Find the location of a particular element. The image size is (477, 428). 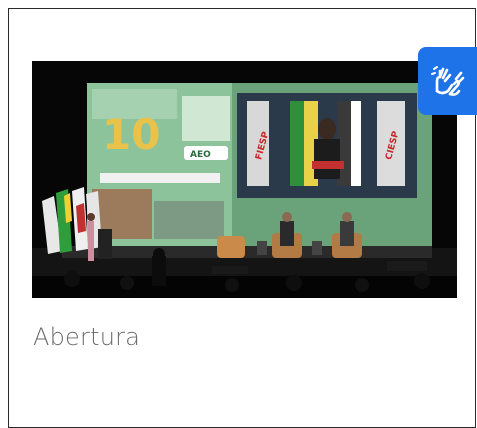

screen-big-number: 10 is located at coordinates (131, 134).